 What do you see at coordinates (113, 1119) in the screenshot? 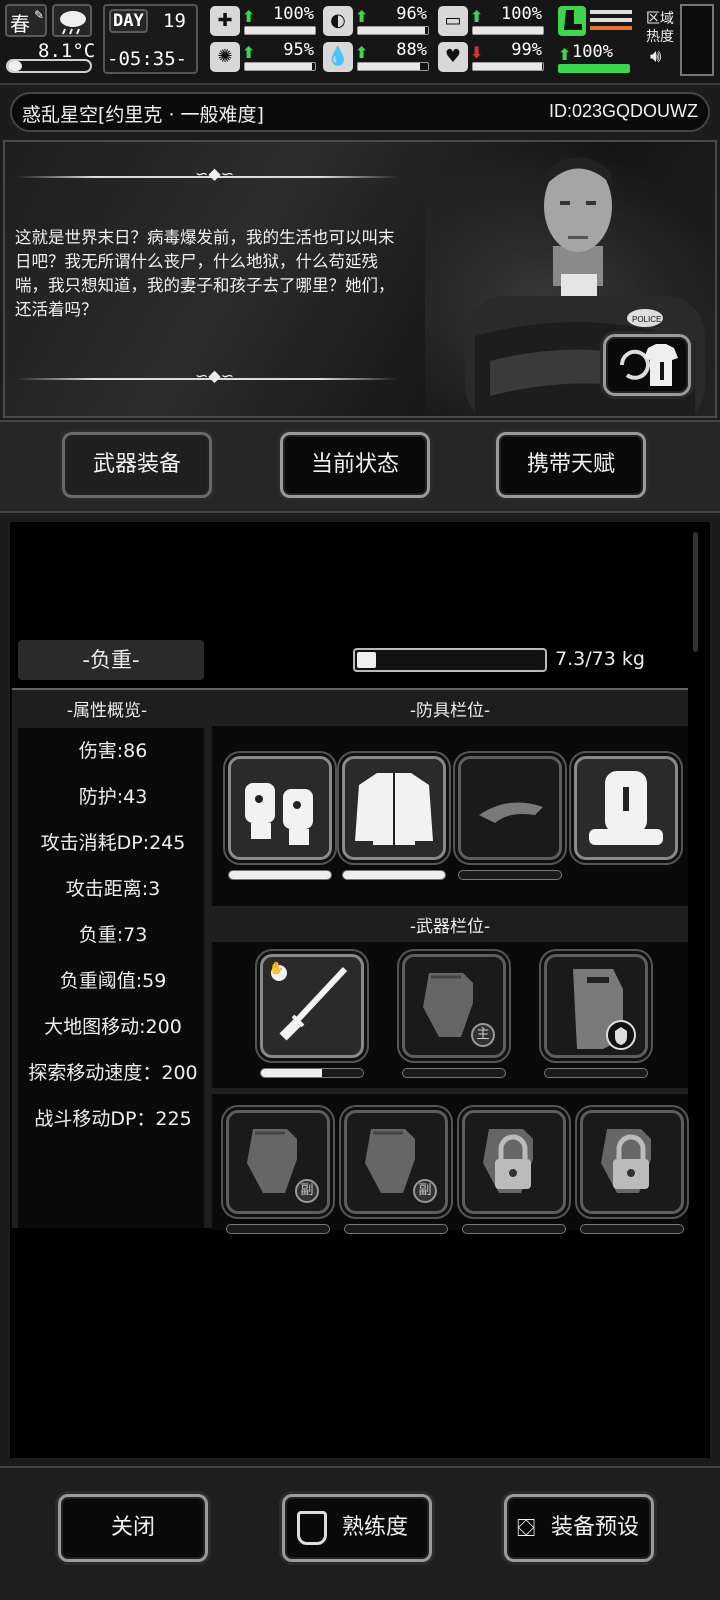
I see `attribute-item: 战斗移动DP：225` at bounding box center [113, 1119].